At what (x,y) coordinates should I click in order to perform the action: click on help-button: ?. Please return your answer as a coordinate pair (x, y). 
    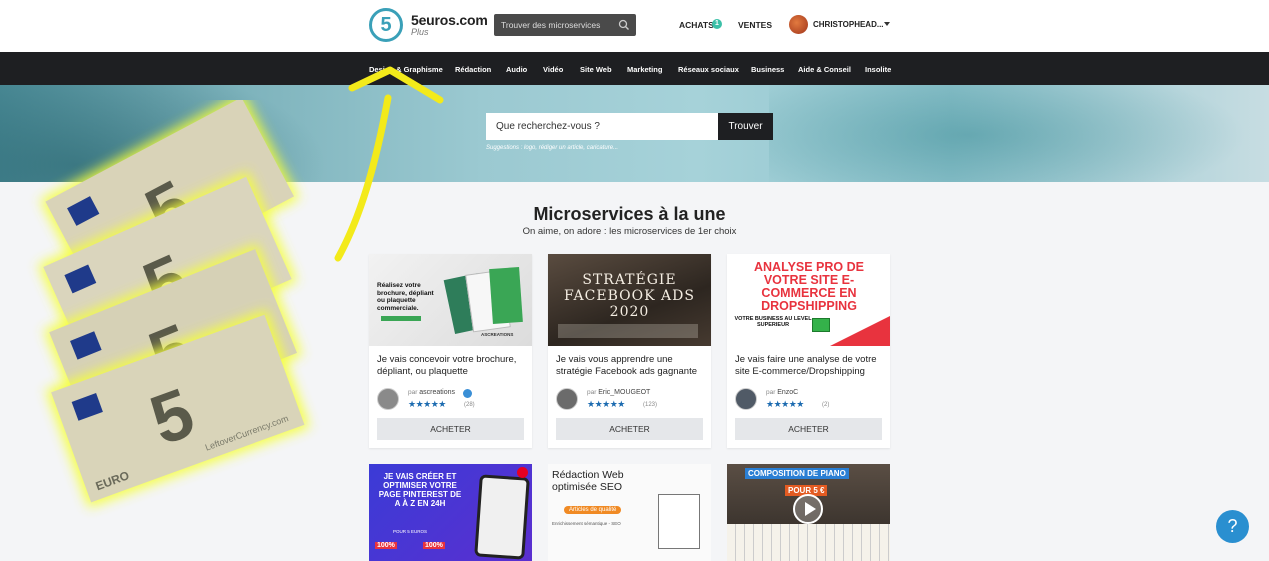
    Looking at the image, I should click on (1232, 526).